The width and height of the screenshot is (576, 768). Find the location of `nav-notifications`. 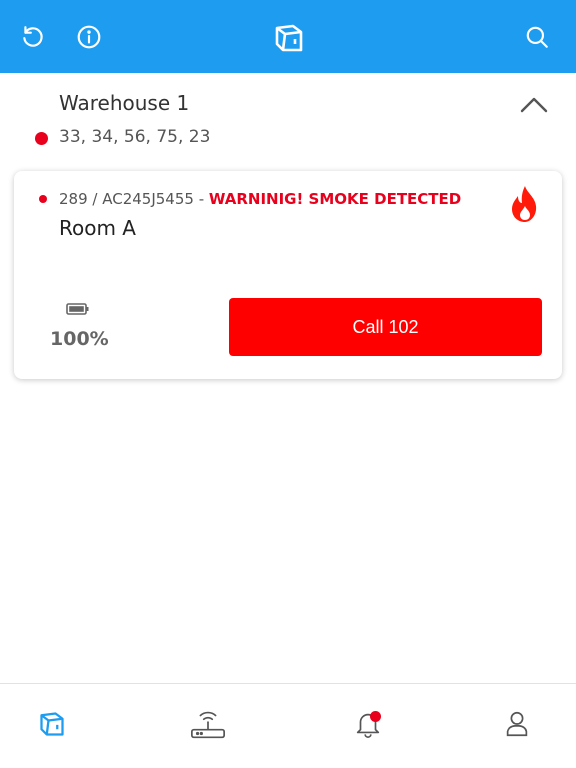

nav-notifications is located at coordinates (368, 724).